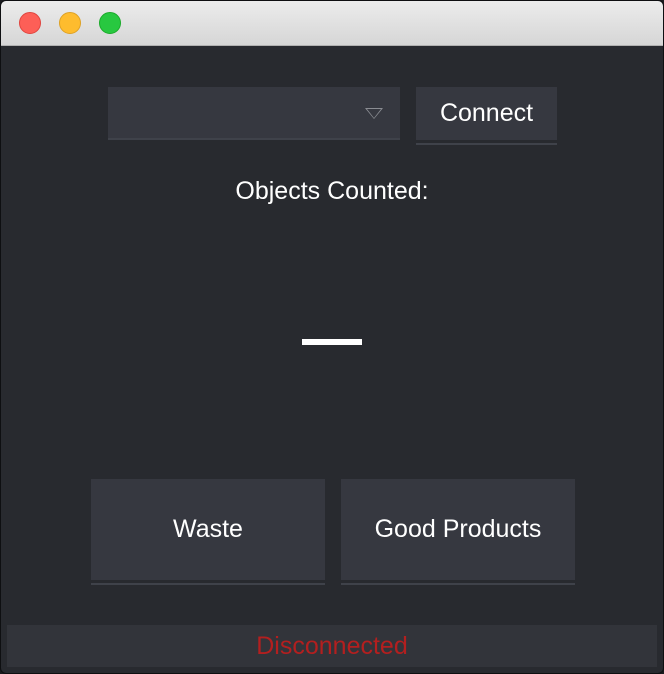 This screenshot has width=664, height=674. I want to click on chevron-down-icon, so click(374, 113).